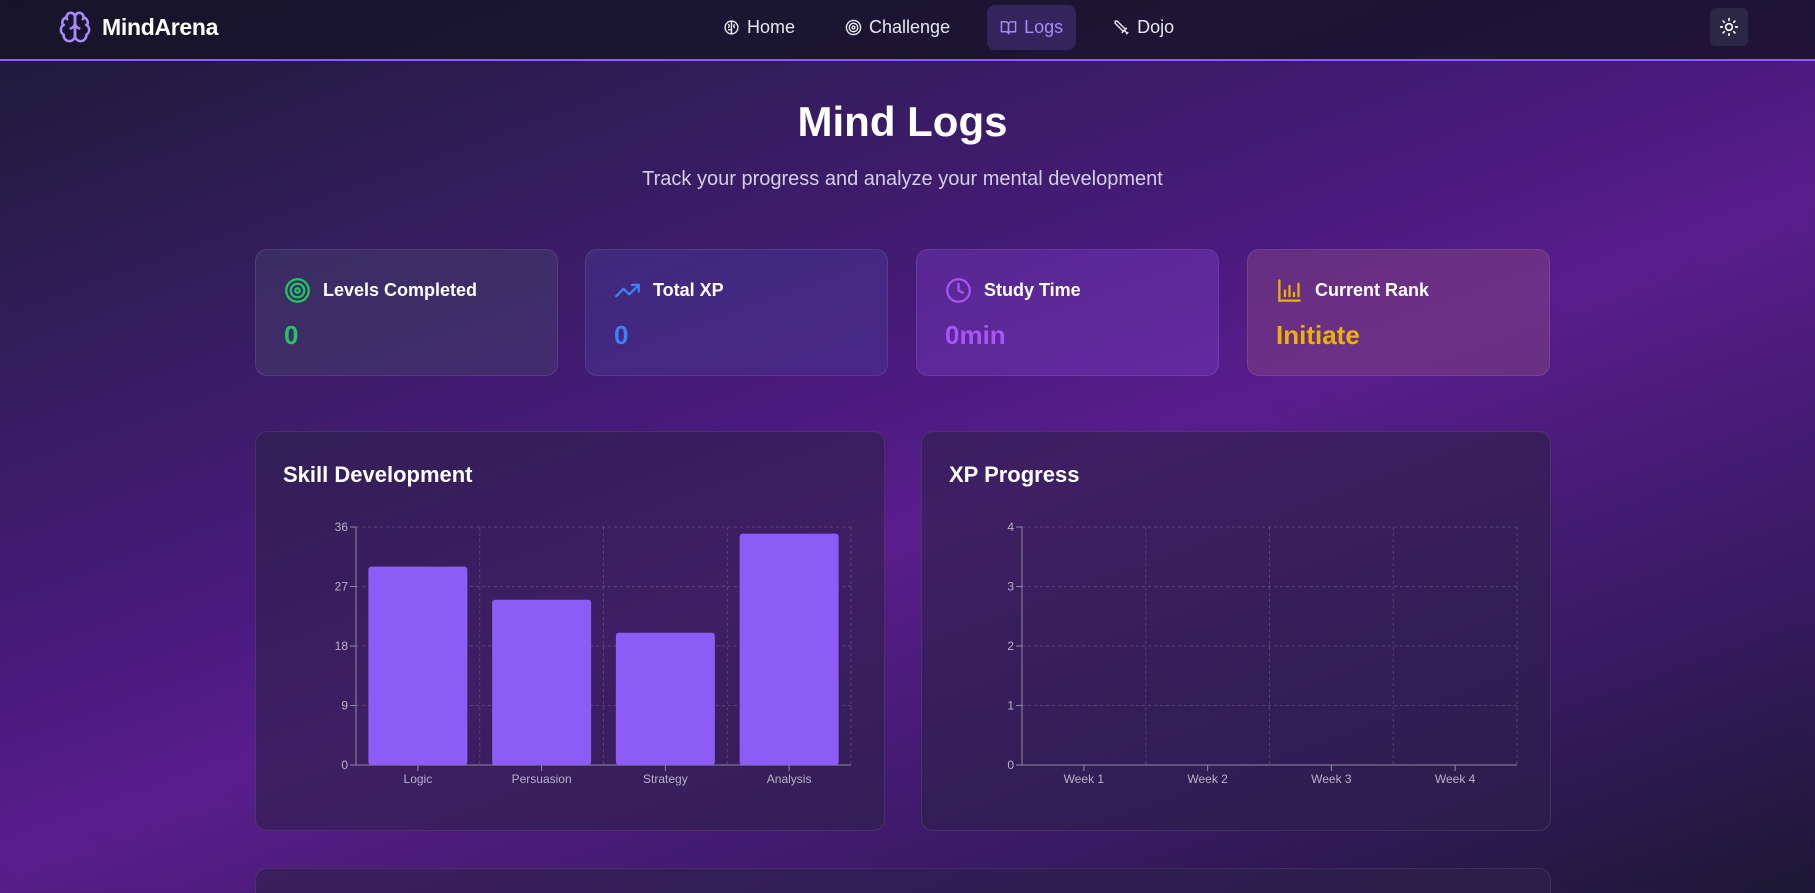 The height and width of the screenshot is (893, 1815). Describe the element at coordinates (1010, 646) in the screenshot. I see `y-tick-label: 2` at that location.